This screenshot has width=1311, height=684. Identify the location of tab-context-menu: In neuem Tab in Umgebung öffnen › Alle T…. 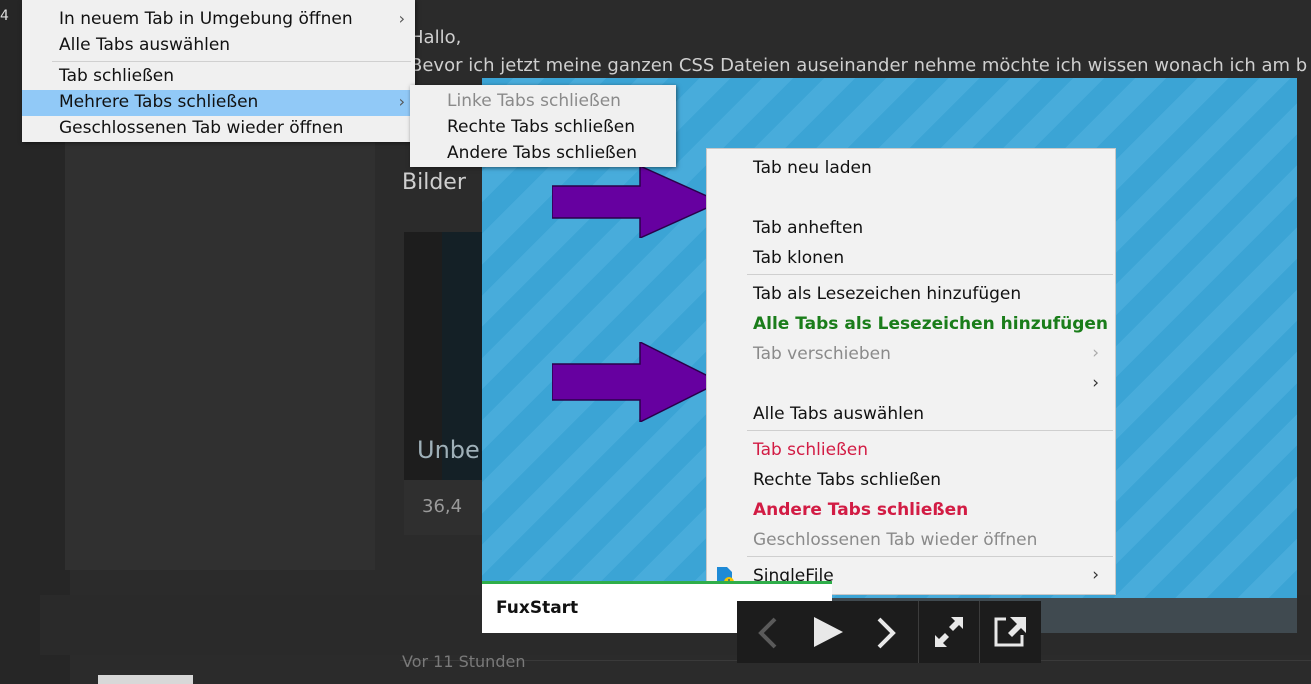
(218, 71).